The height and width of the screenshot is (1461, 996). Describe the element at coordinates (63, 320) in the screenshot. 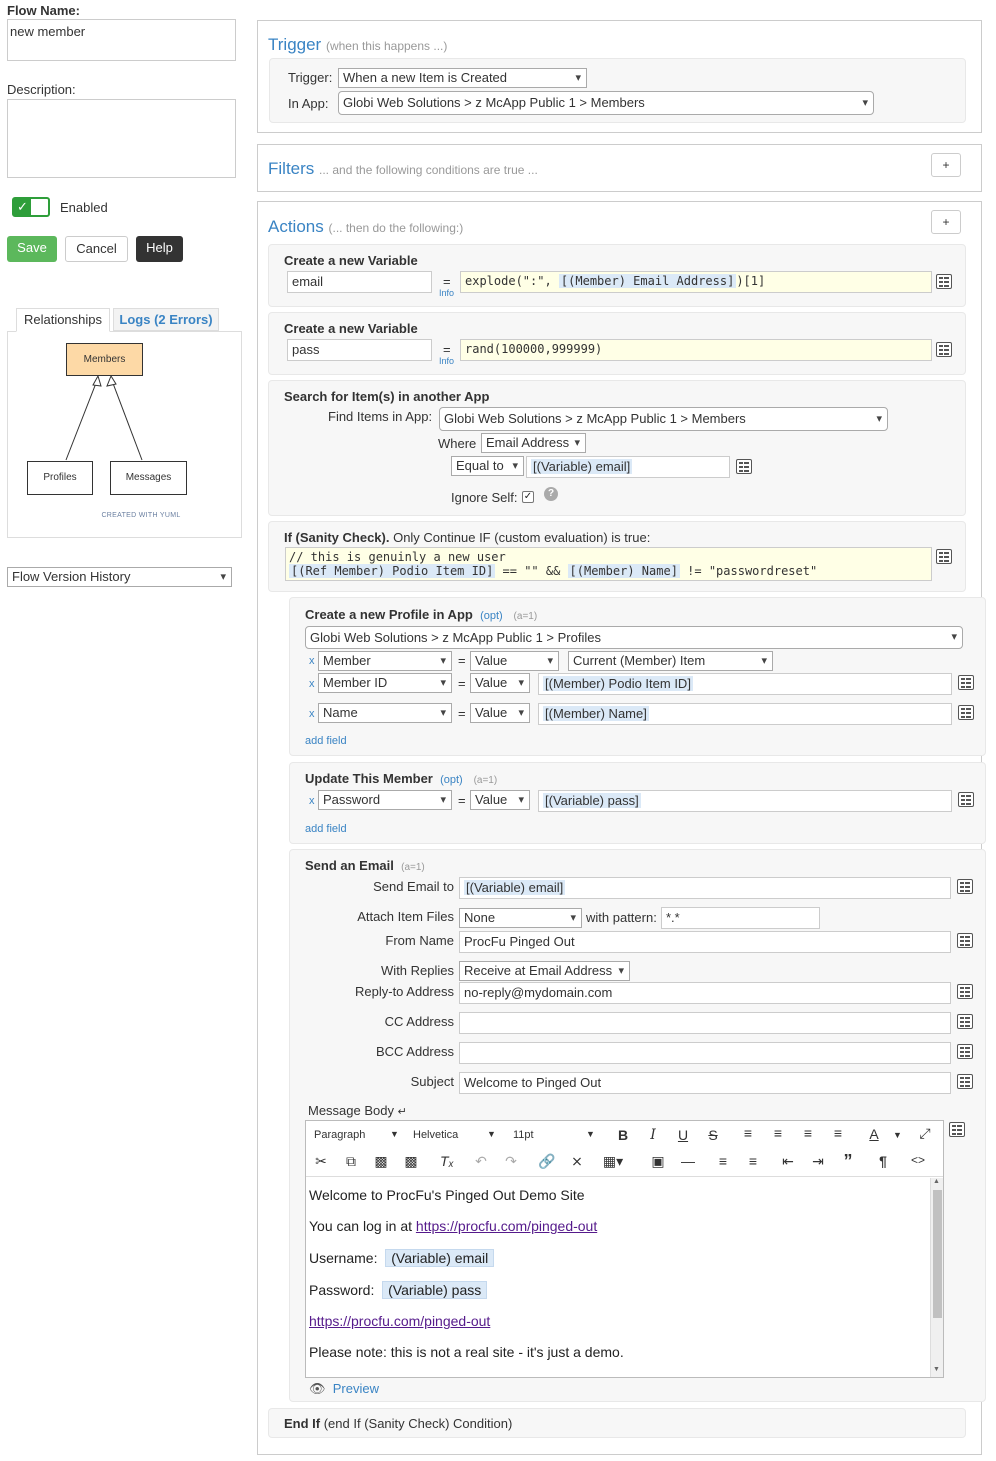

I see `tab-relationships: Relationships` at that location.